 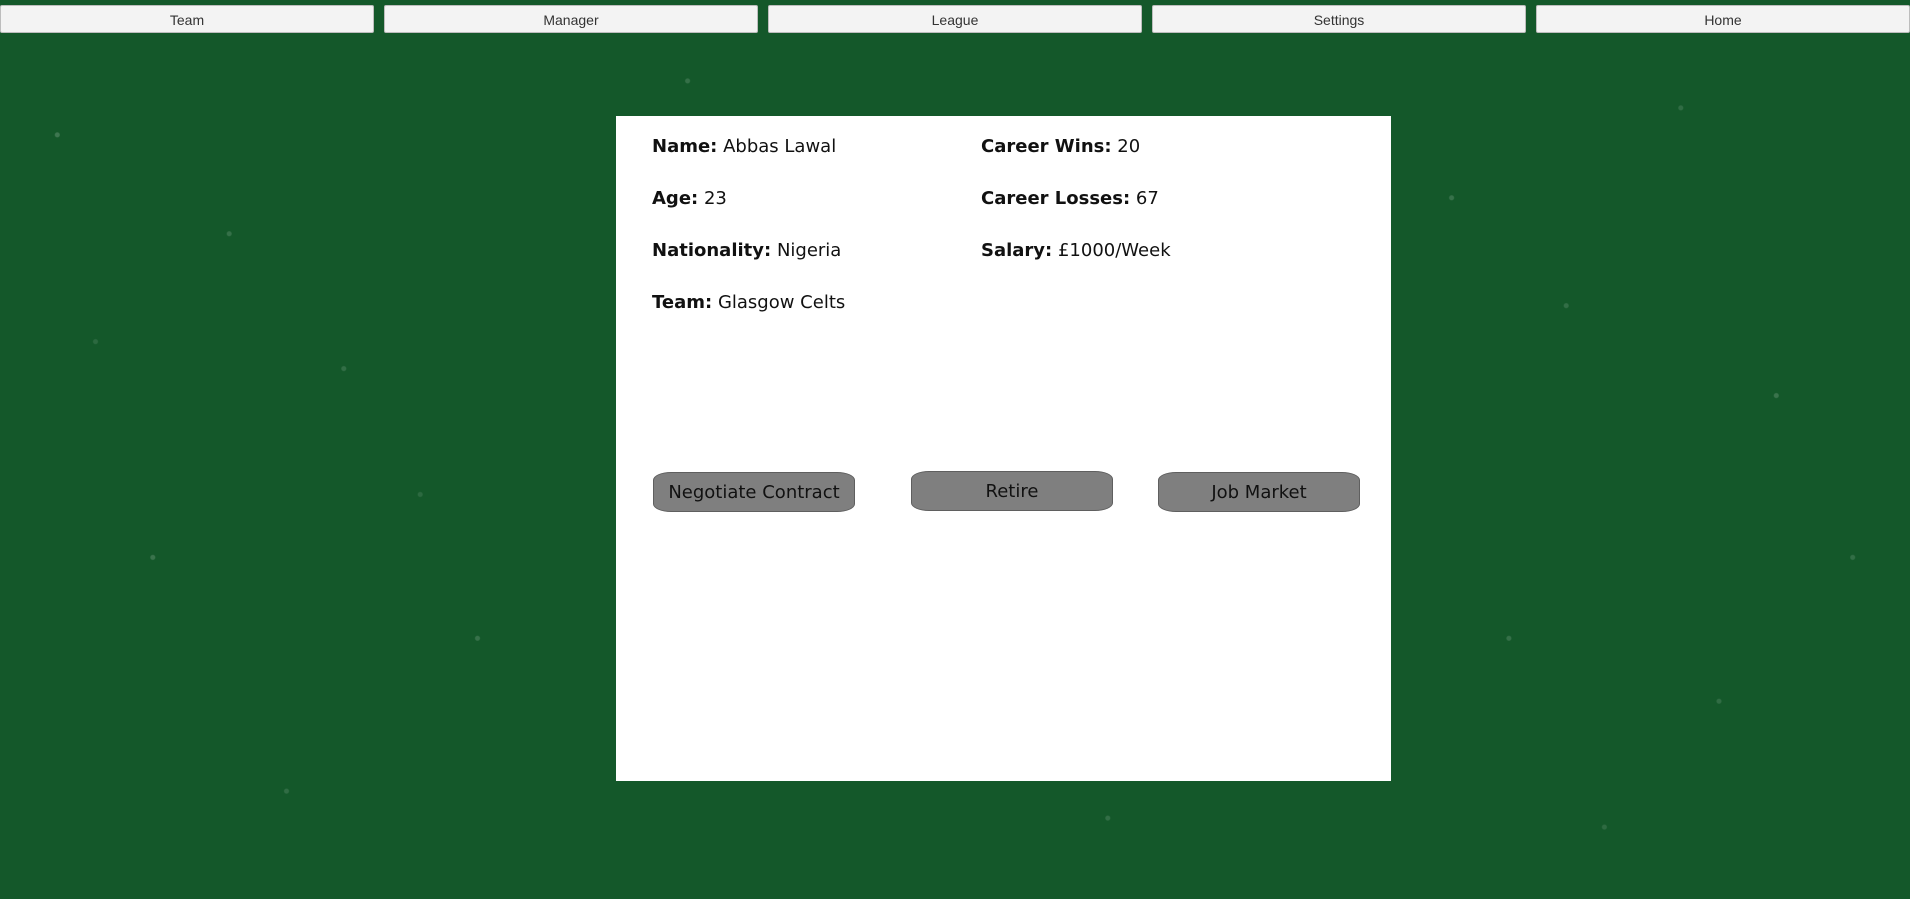 I want to click on top-navigation: Team Manager League Settings Home, so click(x=955, y=19).